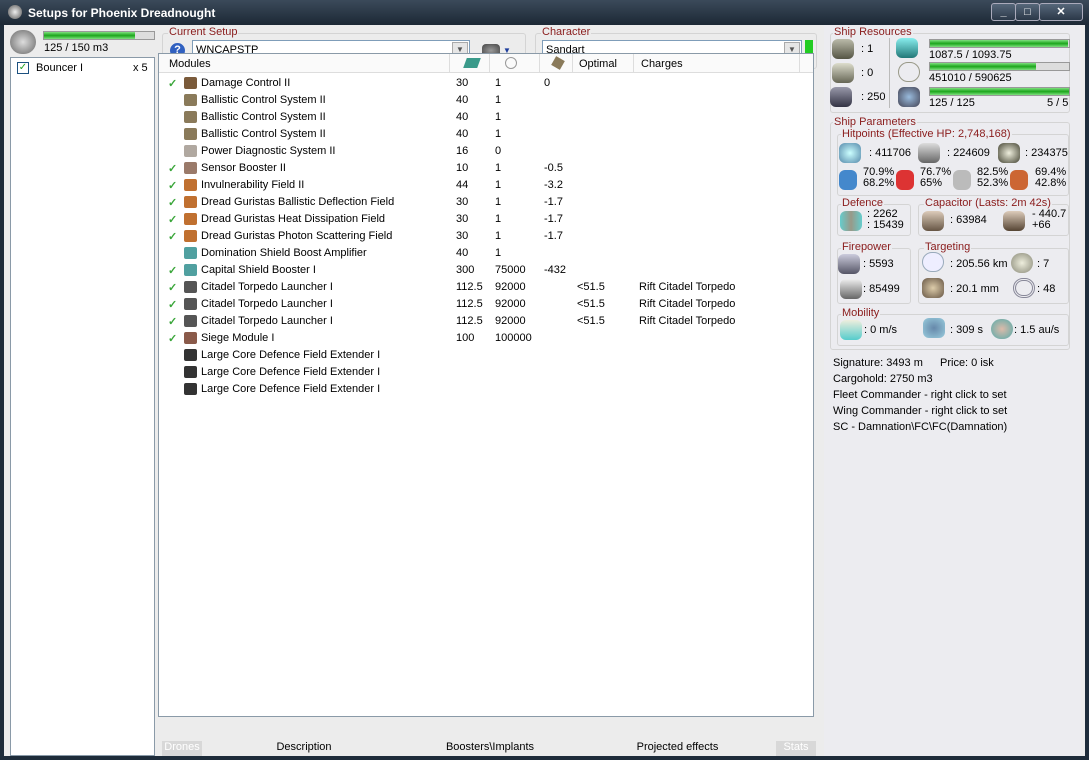  I want to click on rig-slots: 5 / 5, so click(1058, 103).